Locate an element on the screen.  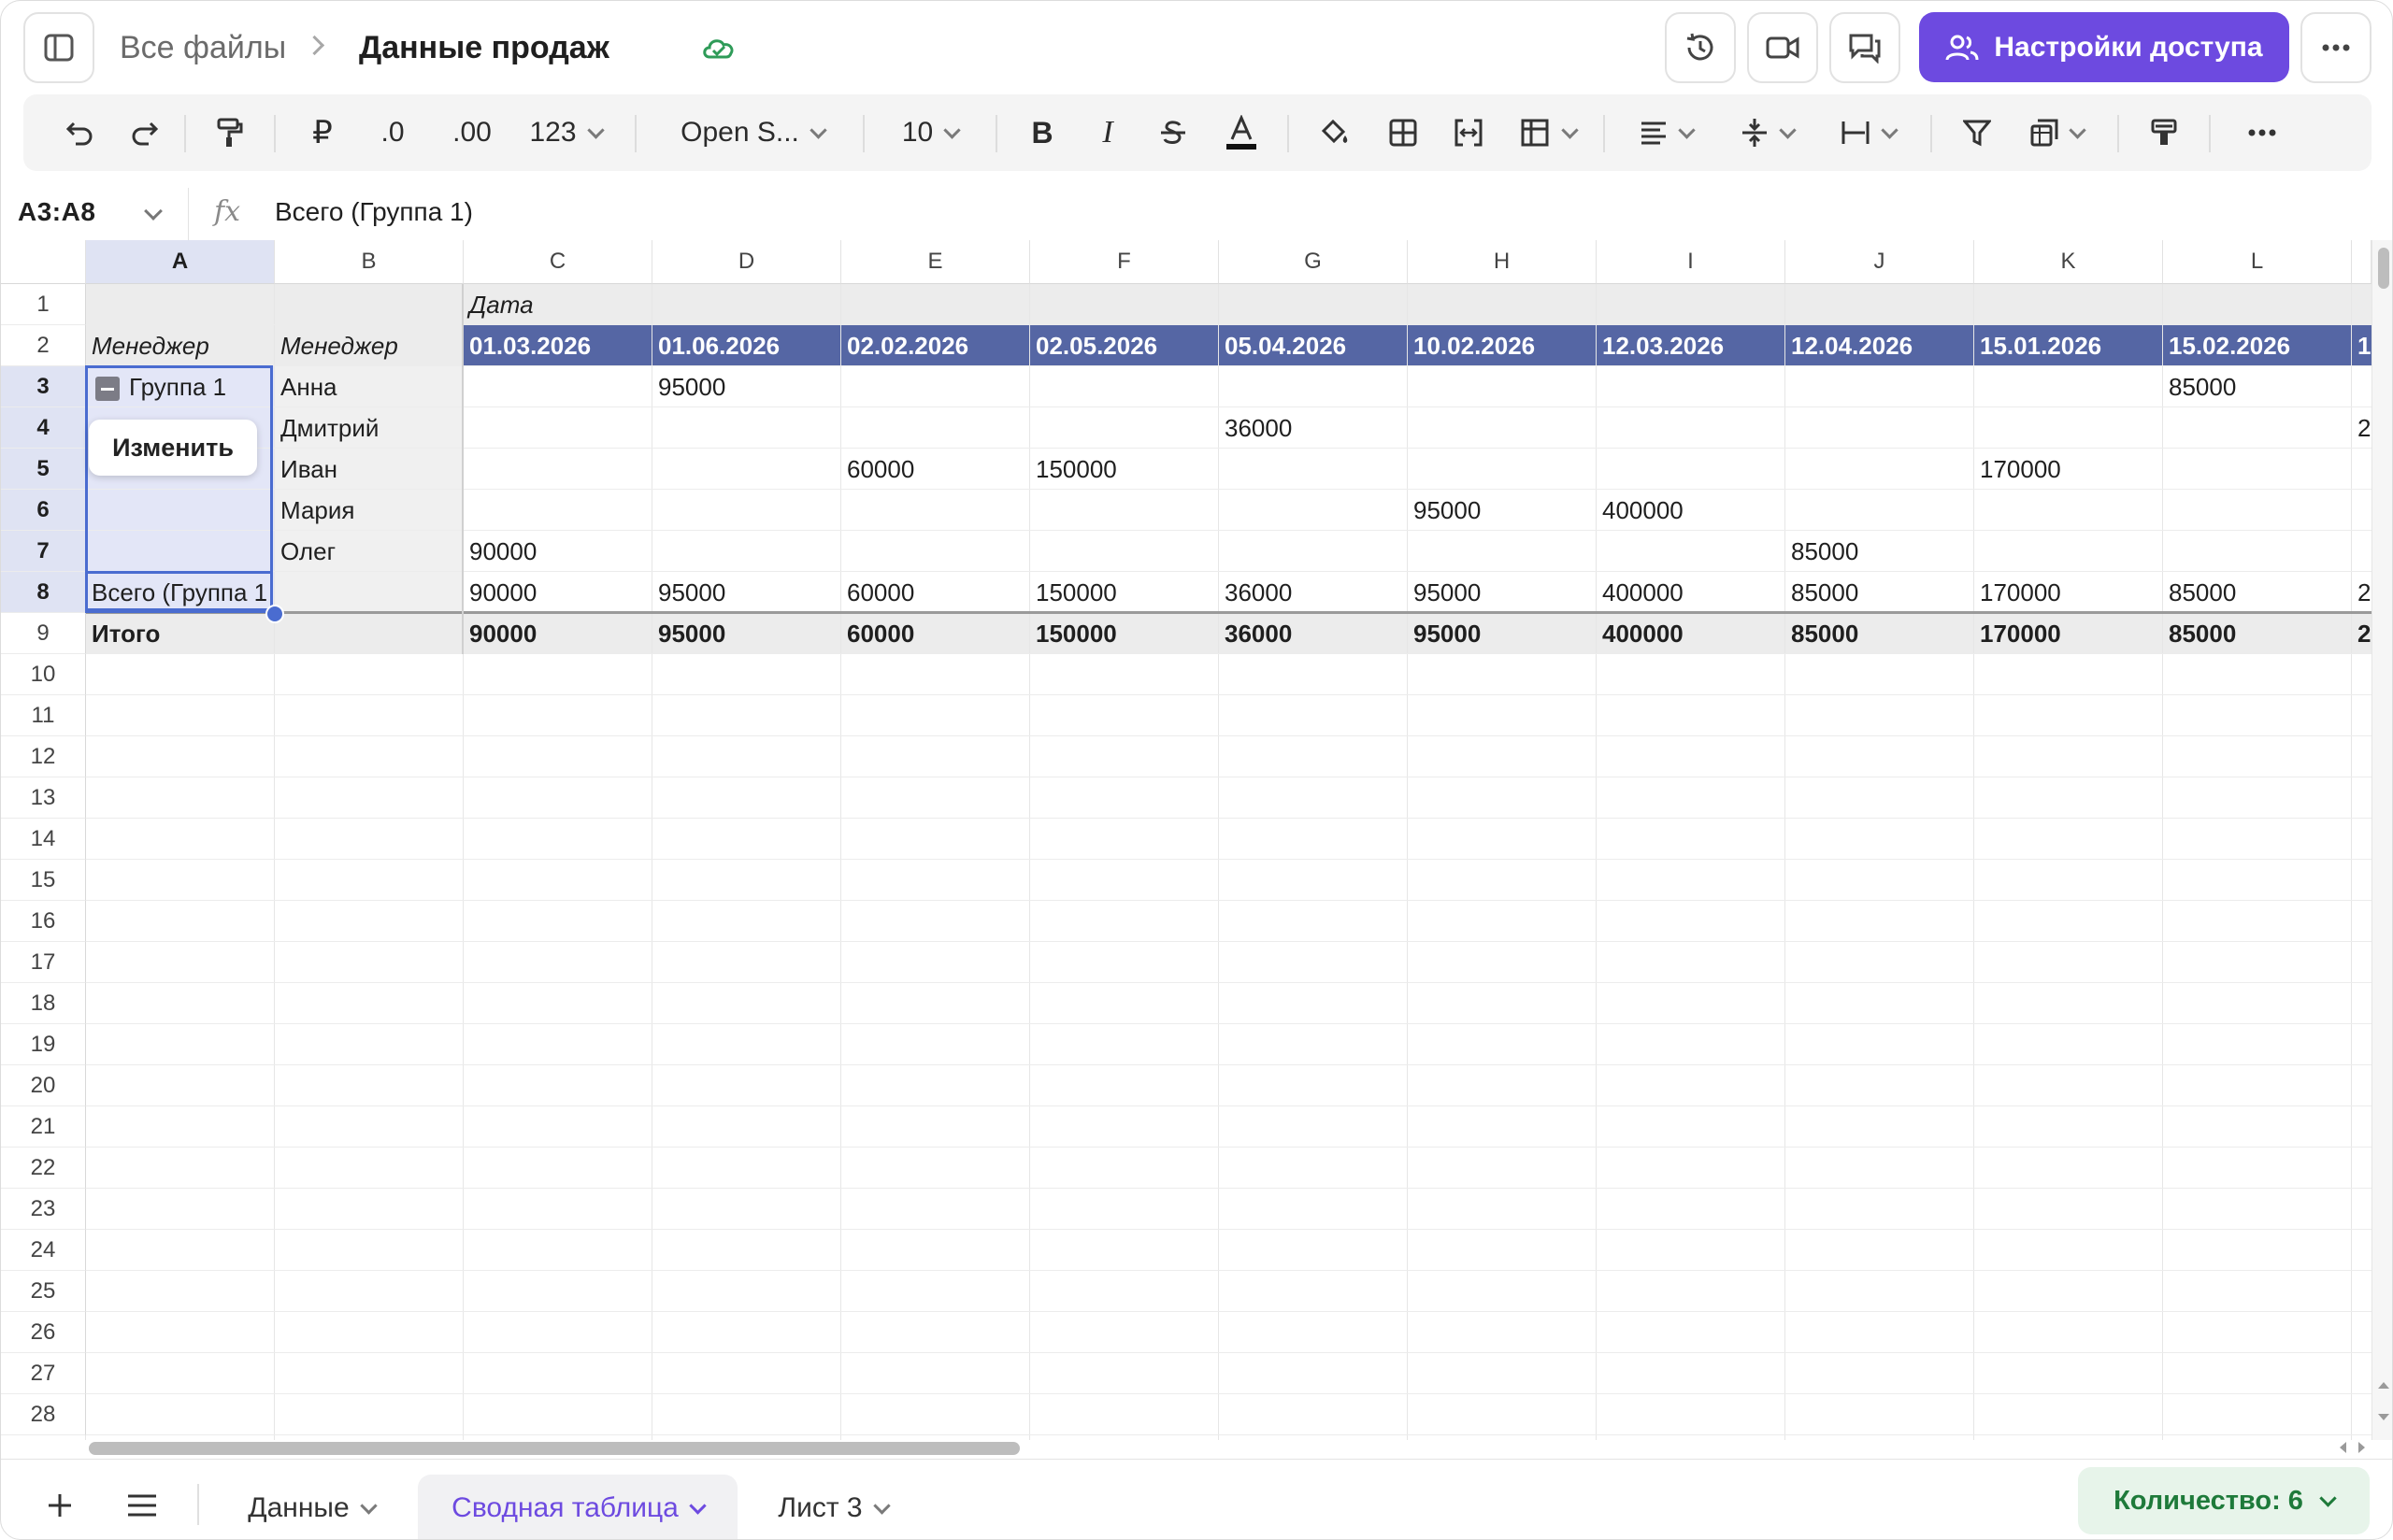
table-style-dropdown is located at coordinates (1548, 132).